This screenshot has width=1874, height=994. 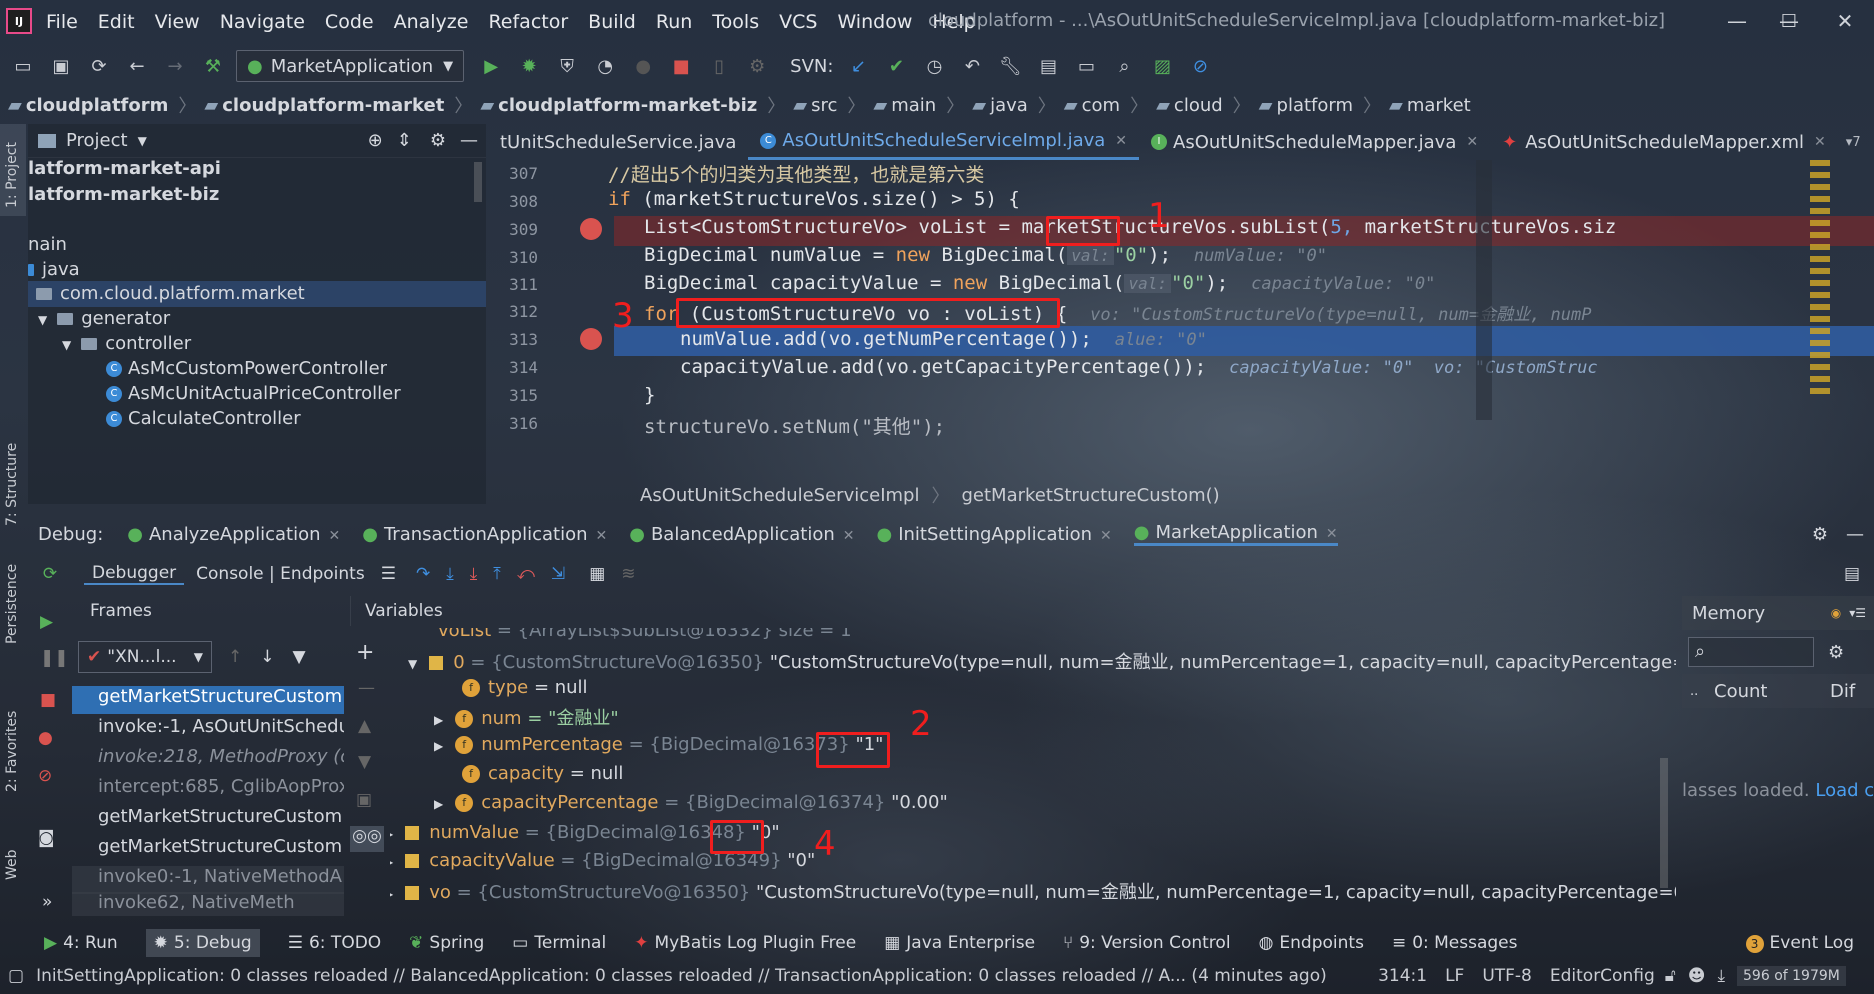 What do you see at coordinates (1048, 66) in the screenshot?
I see `project-structure-icon: ▤` at bounding box center [1048, 66].